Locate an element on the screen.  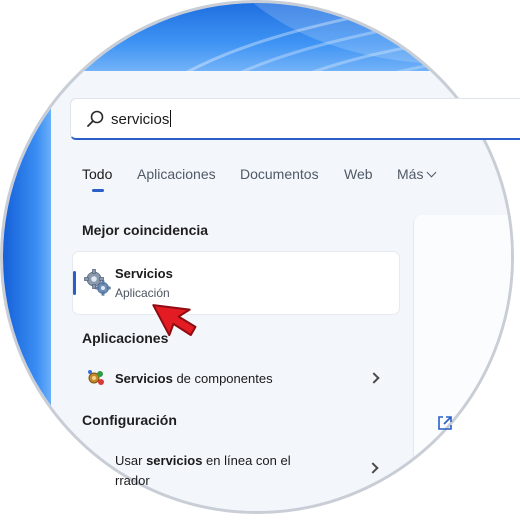
component-services-label-rest: de componentes is located at coordinates (222, 378).